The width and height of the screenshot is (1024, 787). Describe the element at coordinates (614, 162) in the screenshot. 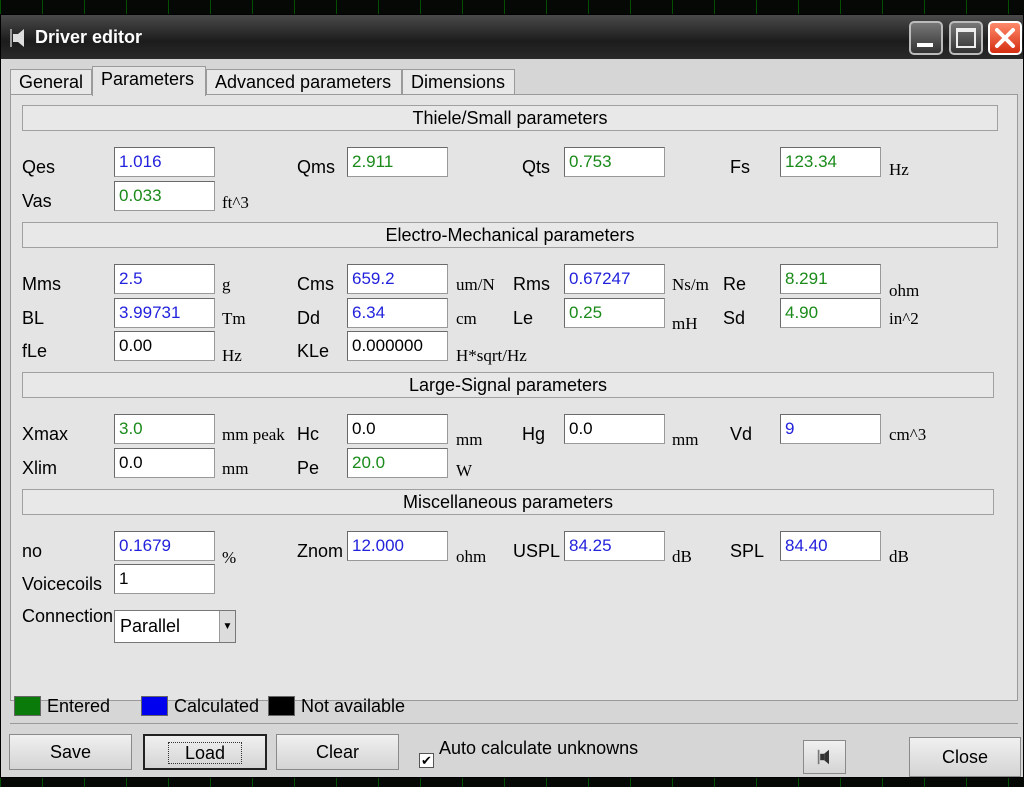

I see `qts-field: 0.753` at that location.